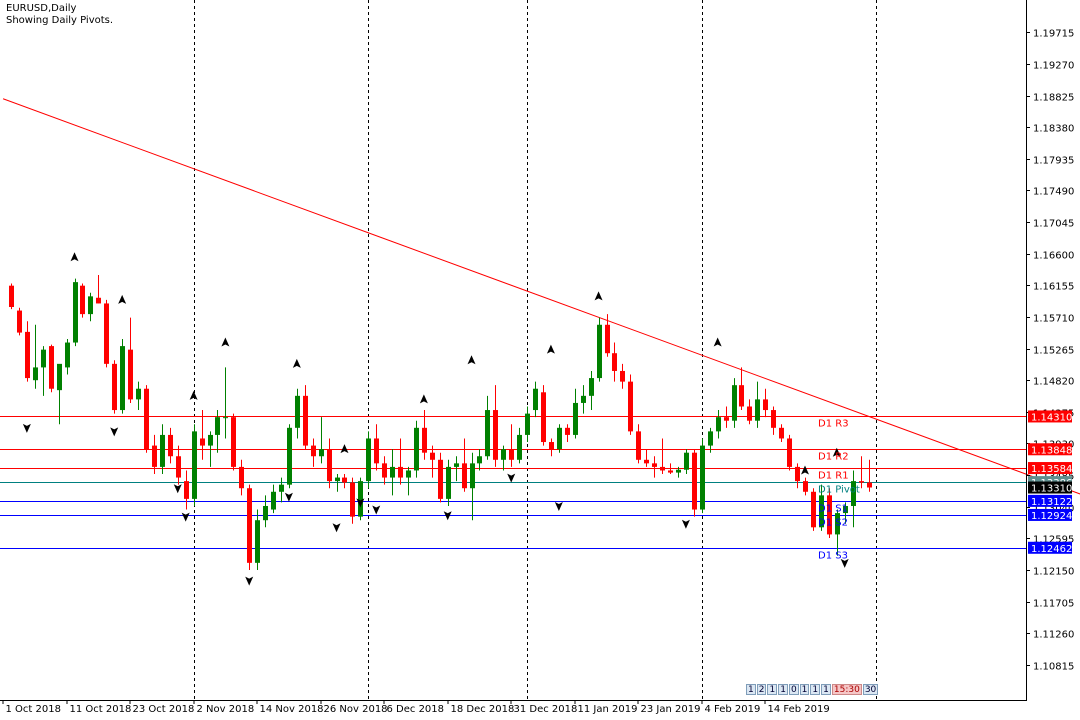  Describe the element at coordinates (846, 689) in the screenshot. I see `period-button: 15:30` at that location.